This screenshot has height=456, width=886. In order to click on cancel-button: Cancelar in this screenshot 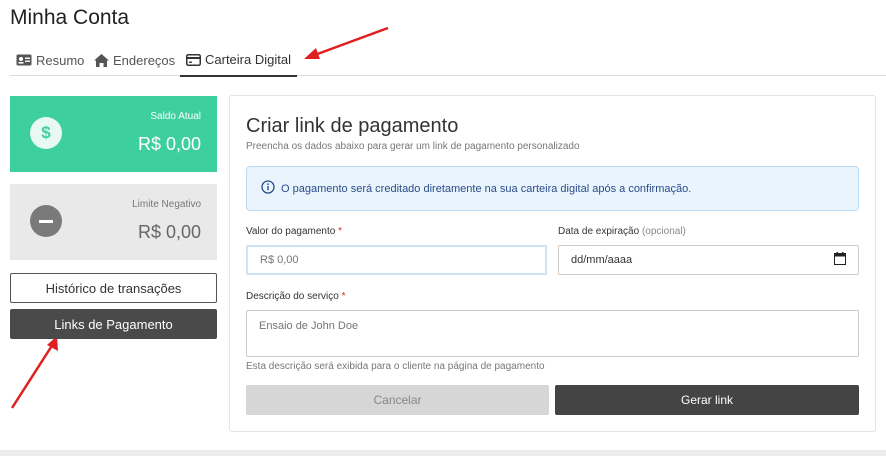, I will do `click(397, 400)`.